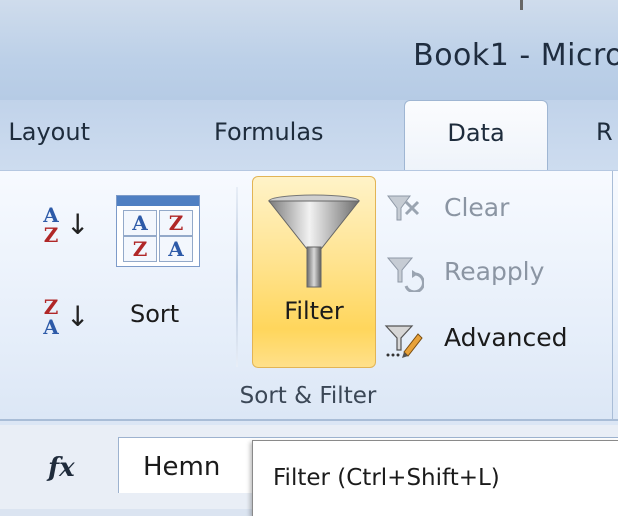  I want to click on tab-data-label: Data, so click(476, 133).